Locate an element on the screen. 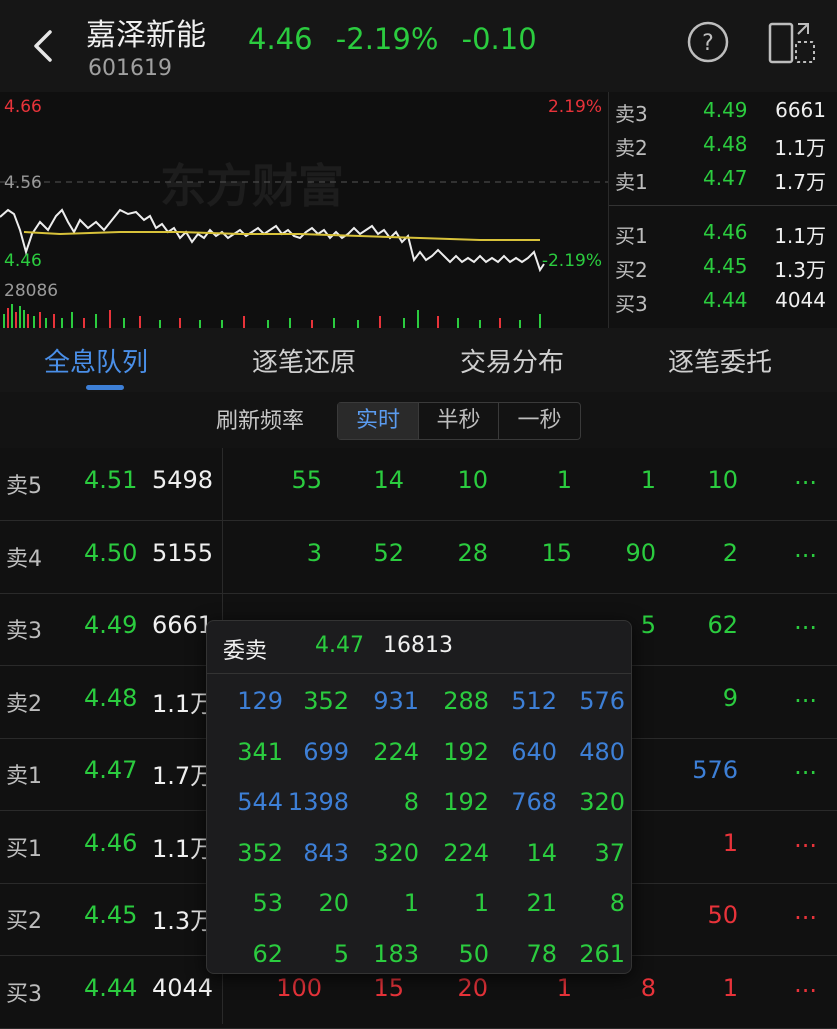 Image resolution: width=837 pixels, height=1029 pixels. popup-price: 4.47 is located at coordinates (339, 645).